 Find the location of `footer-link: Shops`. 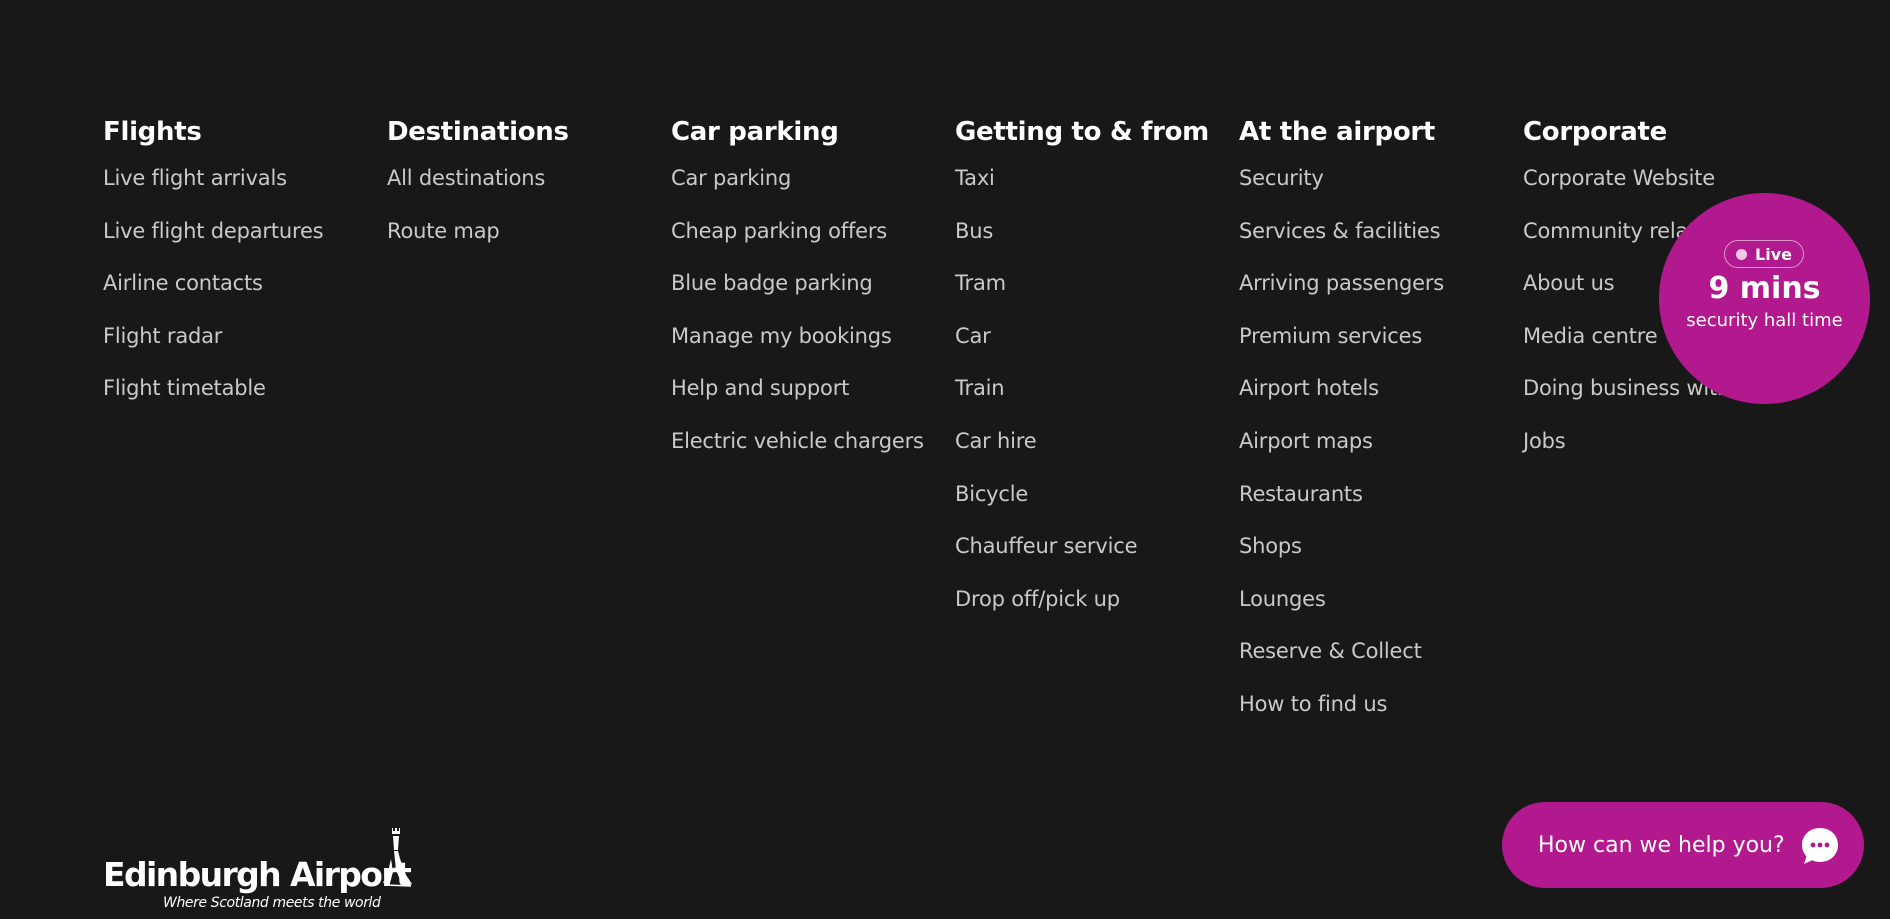

footer-link: Shops is located at coordinates (1270, 546).